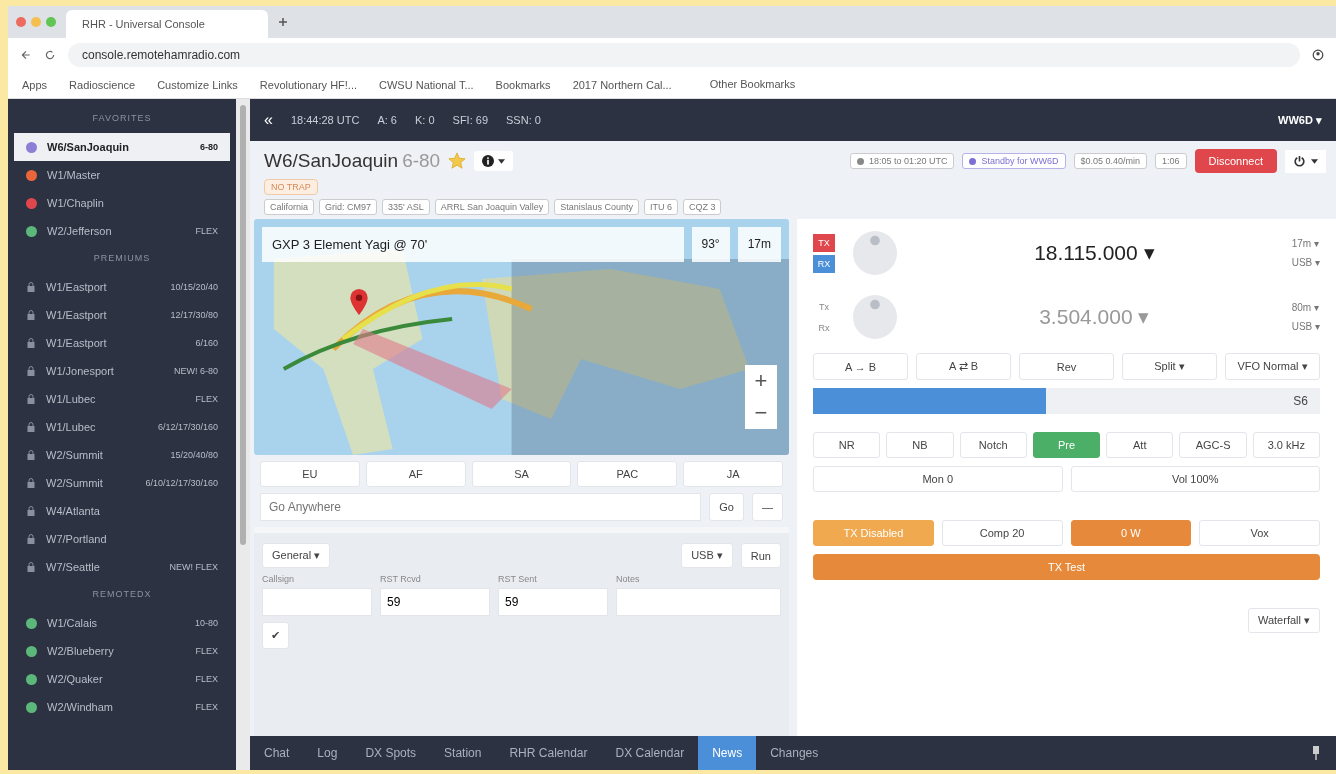  What do you see at coordinates (1305, 161) in the screenshot?
I see `power-dropdown` at bounding box center [1305, 161].